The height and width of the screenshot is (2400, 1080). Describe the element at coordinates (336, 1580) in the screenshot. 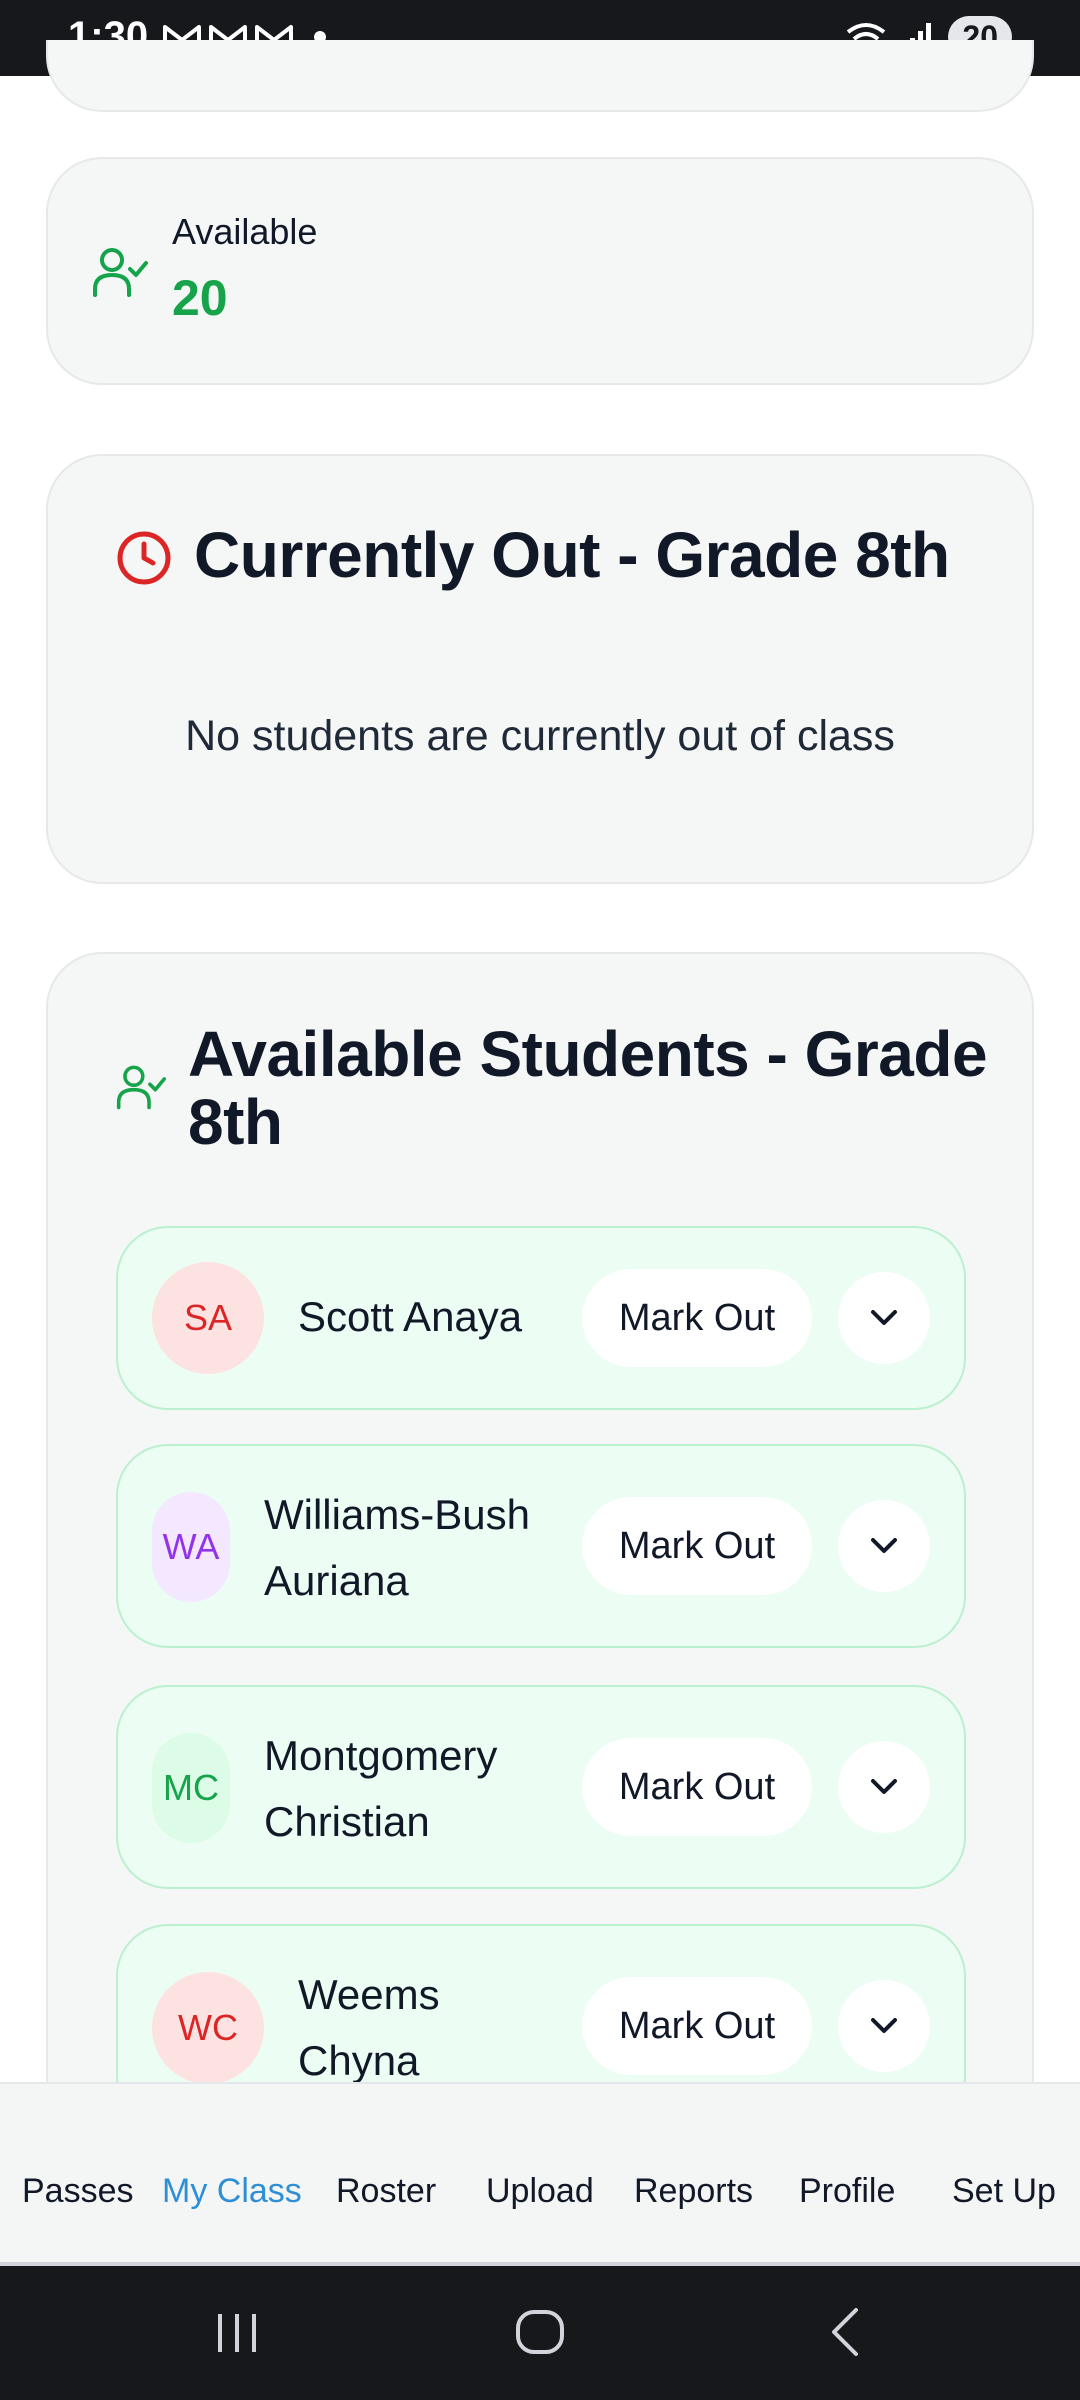

I see `student-name-line: Auriana` at that location.